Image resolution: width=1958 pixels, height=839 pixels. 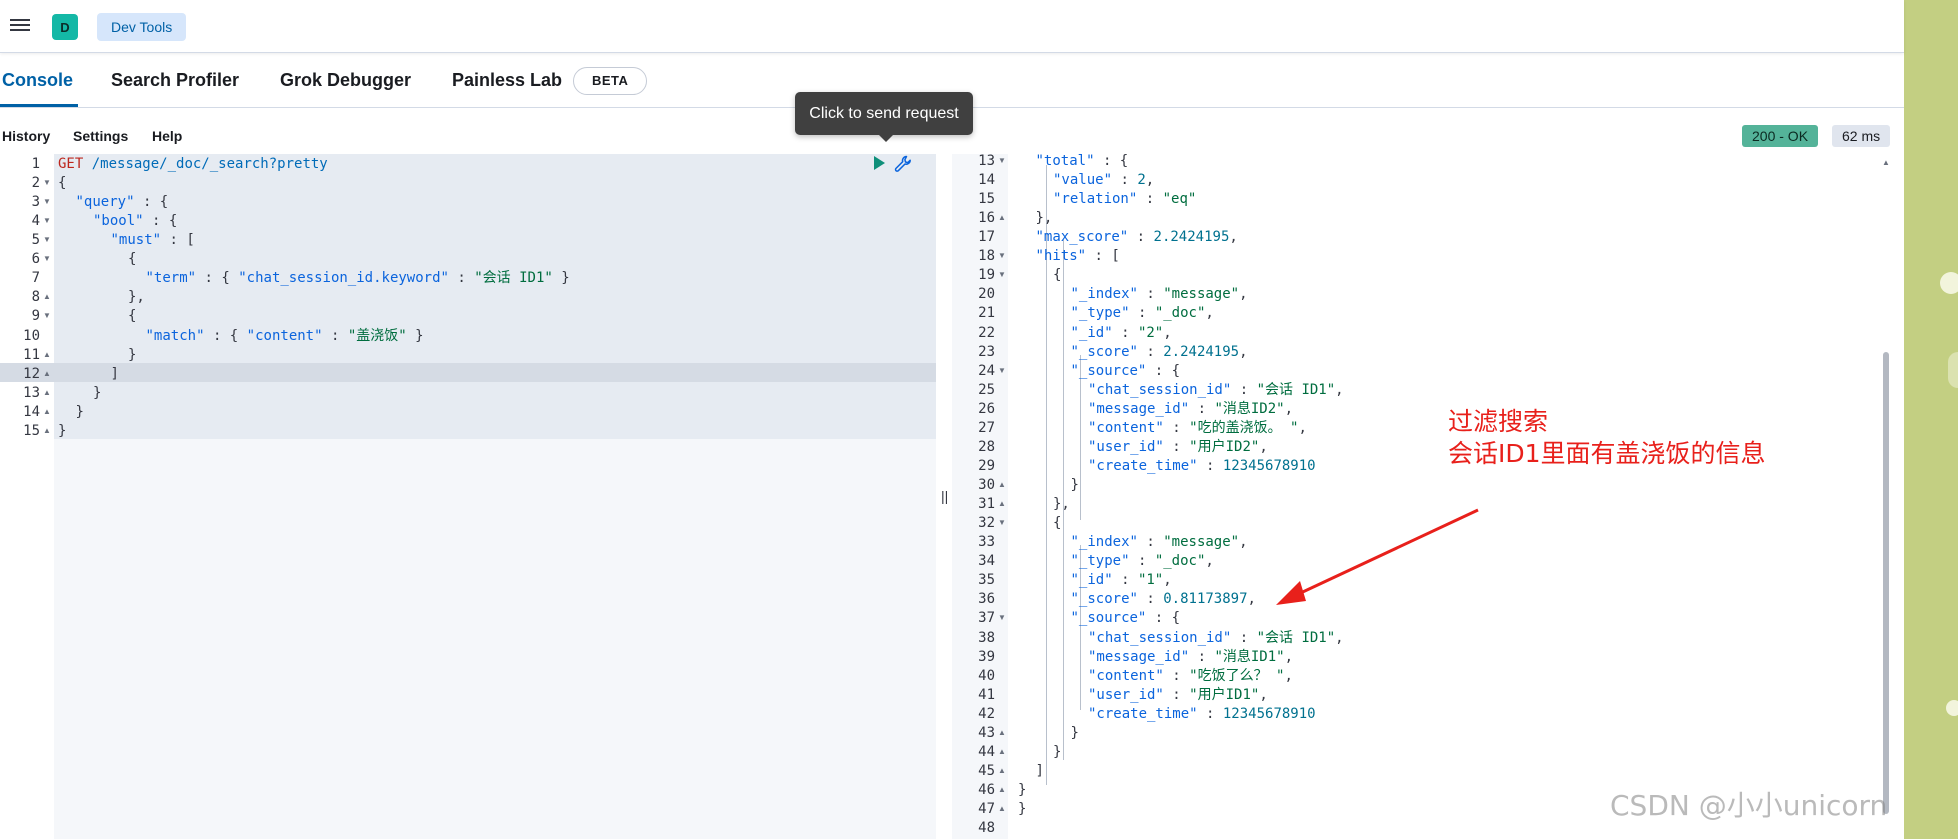 What do you see at coordinates (986, 599) in the screenshot?
I see `response-line-number: 36` at bounding box center [986, 599].